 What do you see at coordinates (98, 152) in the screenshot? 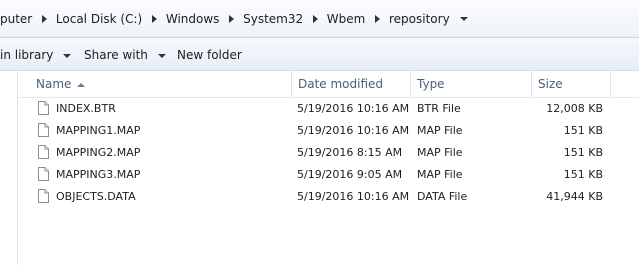
I see `file-name: MAPPING2.MAP` at bounding box center [98, 152].